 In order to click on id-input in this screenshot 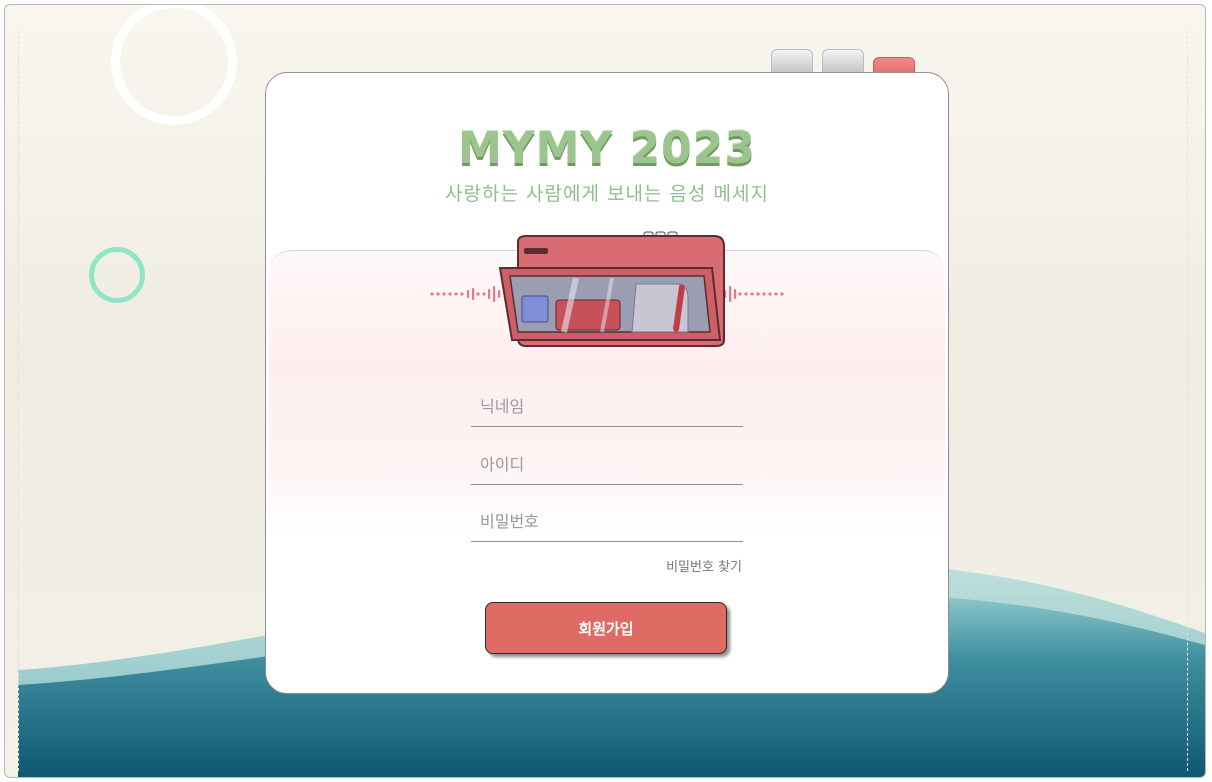, I will do `click(607, 465)`.